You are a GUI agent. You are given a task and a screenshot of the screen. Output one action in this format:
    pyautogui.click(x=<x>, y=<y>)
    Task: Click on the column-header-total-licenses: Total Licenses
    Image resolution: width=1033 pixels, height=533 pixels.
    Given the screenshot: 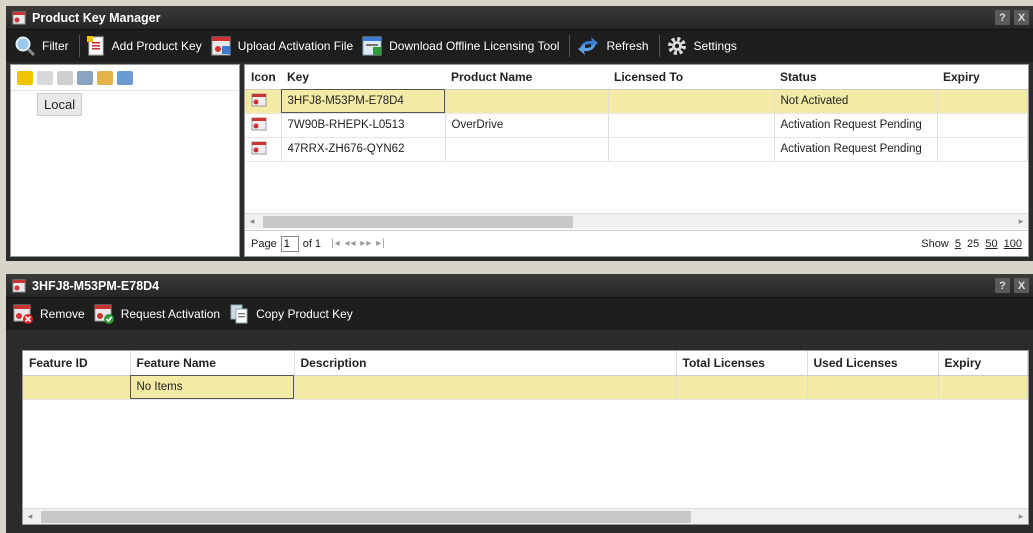 What is the action you would take?
    pyautogui.click(x=742, y=363)
    